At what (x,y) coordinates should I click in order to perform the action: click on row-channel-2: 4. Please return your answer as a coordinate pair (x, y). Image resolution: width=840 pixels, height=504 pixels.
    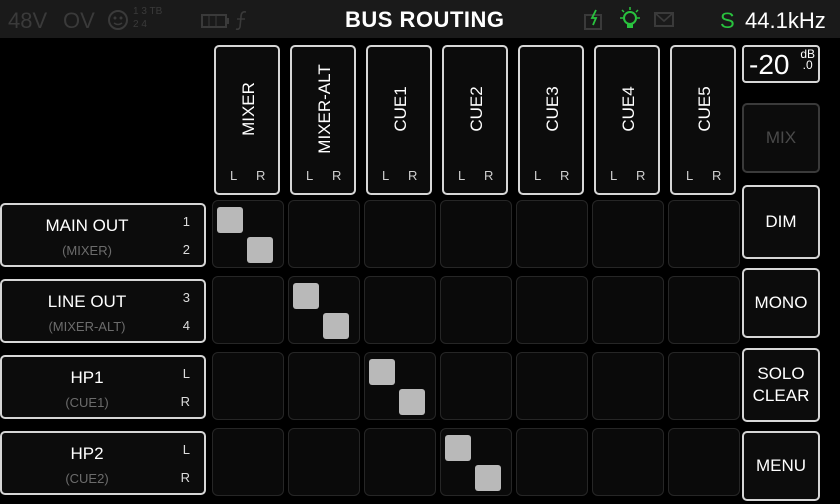
    Looking at the image, I should click on (186, 325).